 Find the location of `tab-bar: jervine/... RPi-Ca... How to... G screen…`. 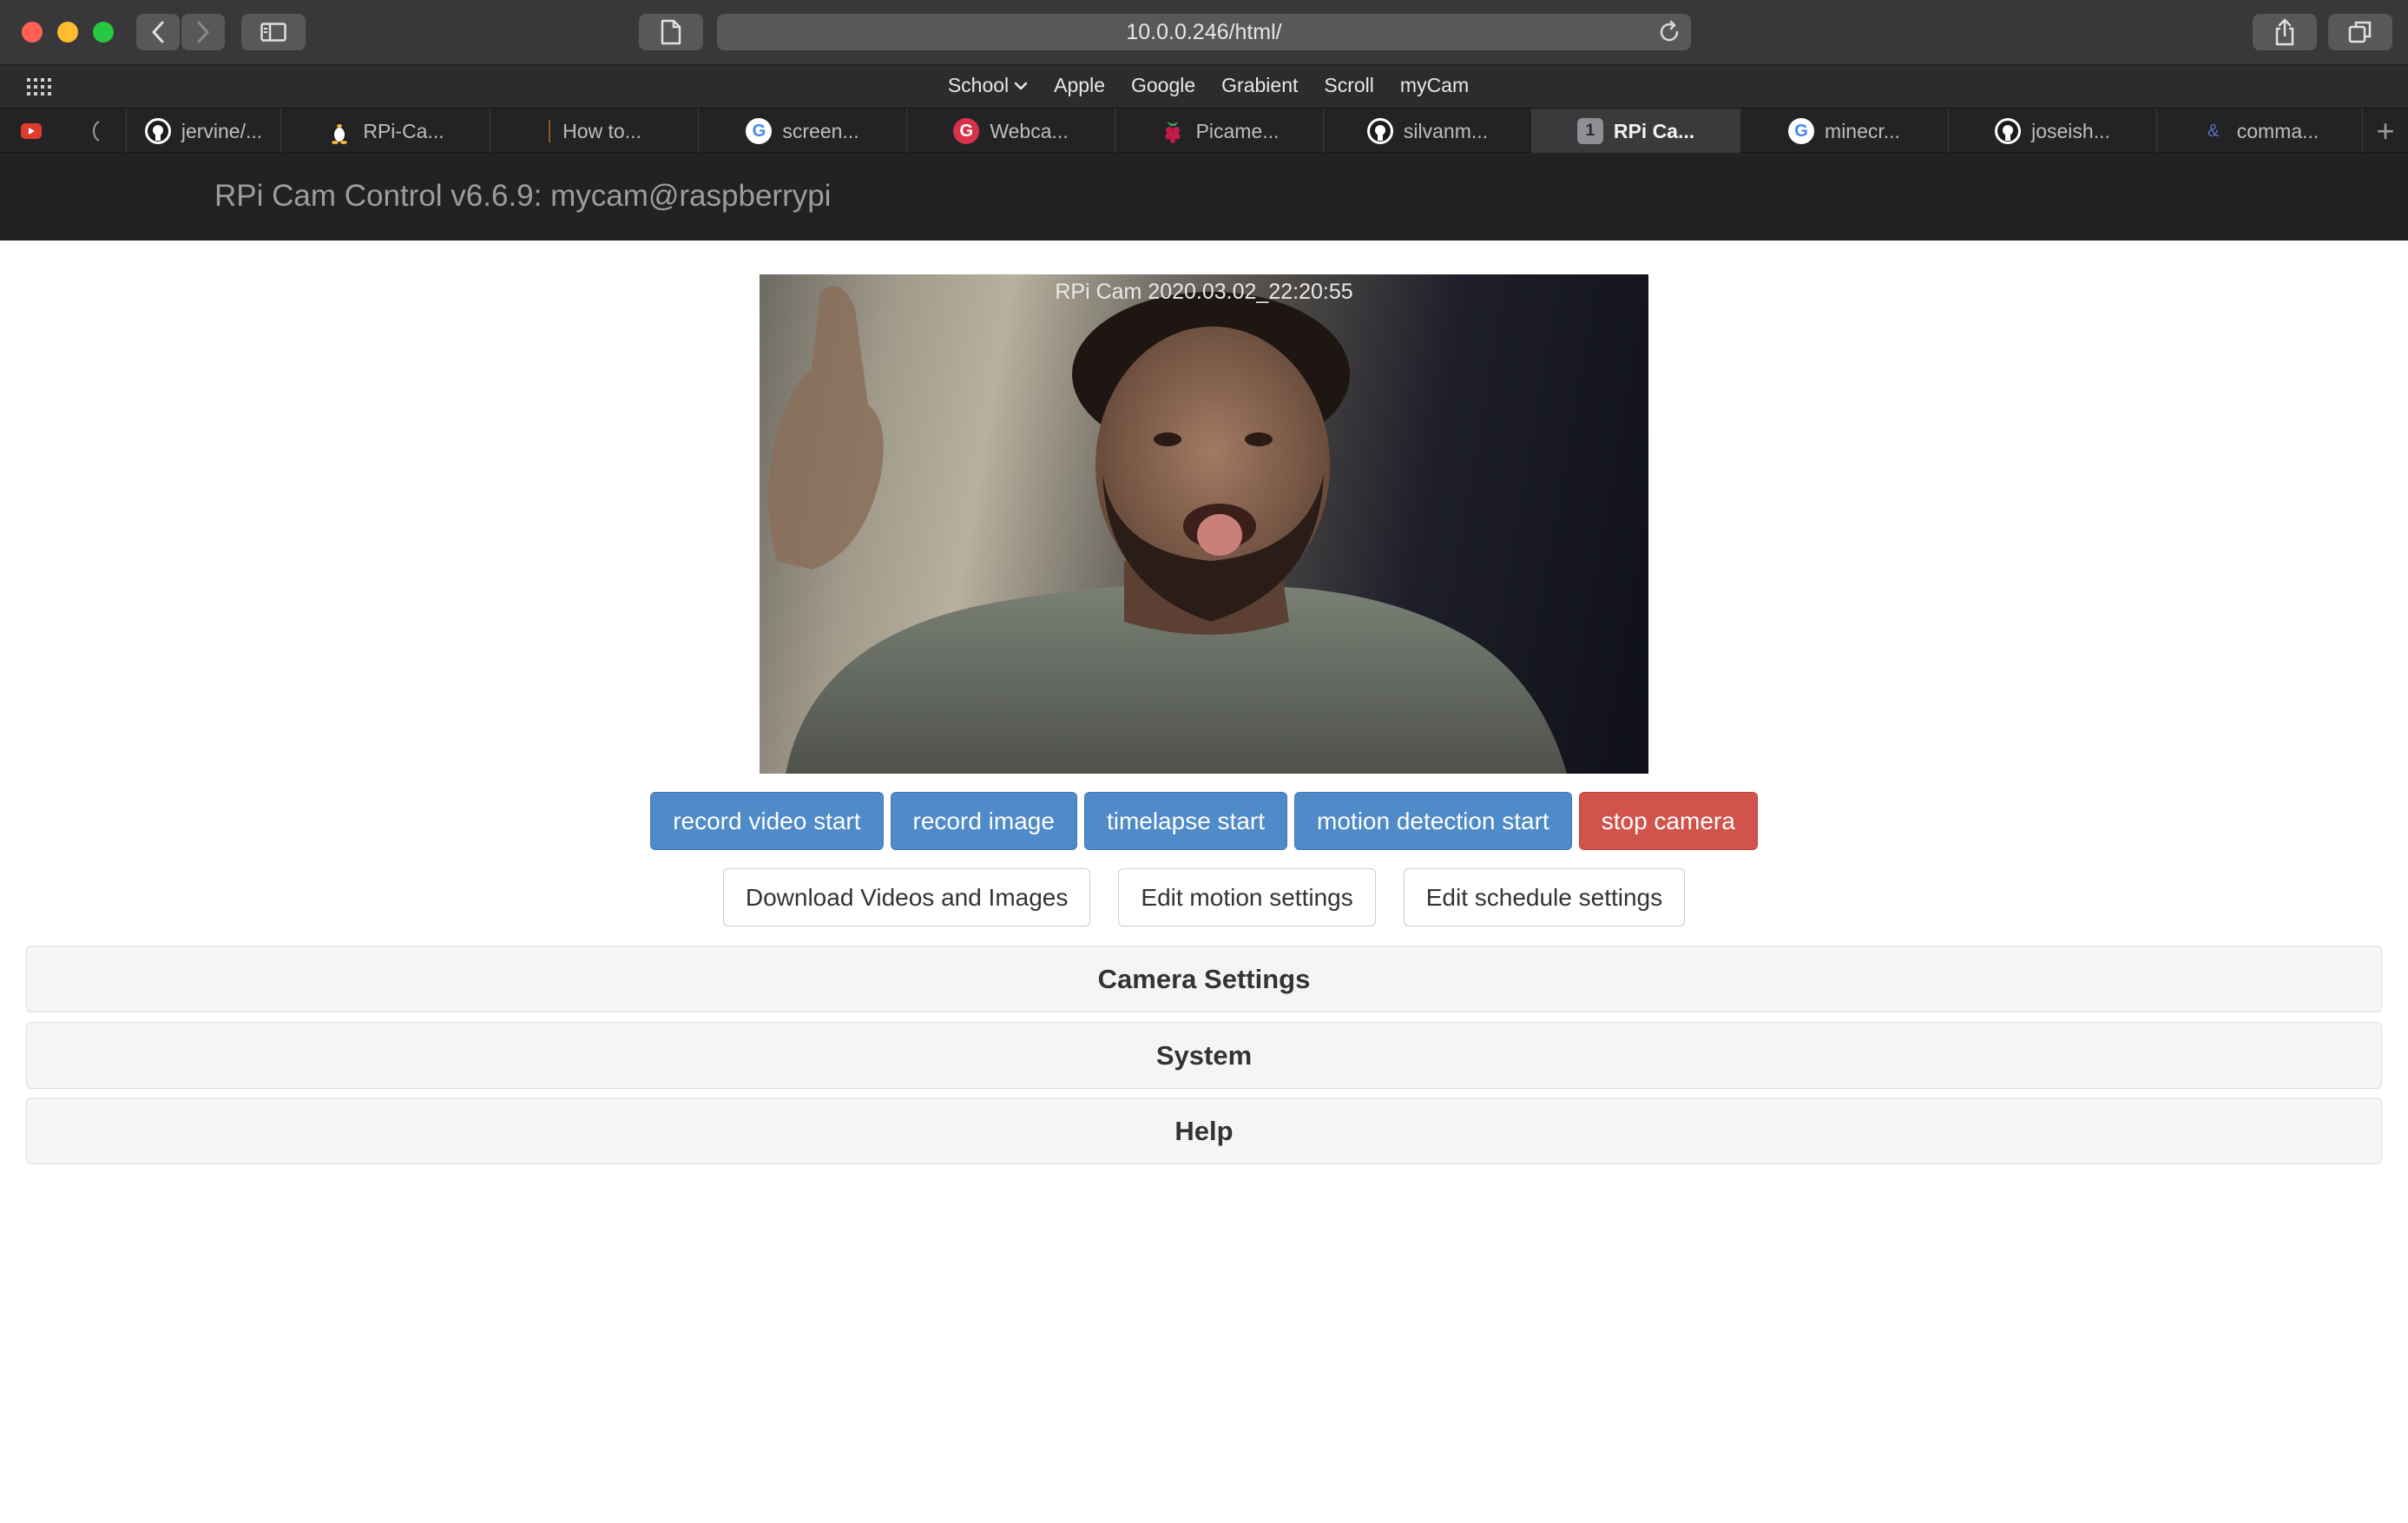

tab-bar: jervine/... RPi-Ca... How to... G screen… is located at coordinates (1204, 131).